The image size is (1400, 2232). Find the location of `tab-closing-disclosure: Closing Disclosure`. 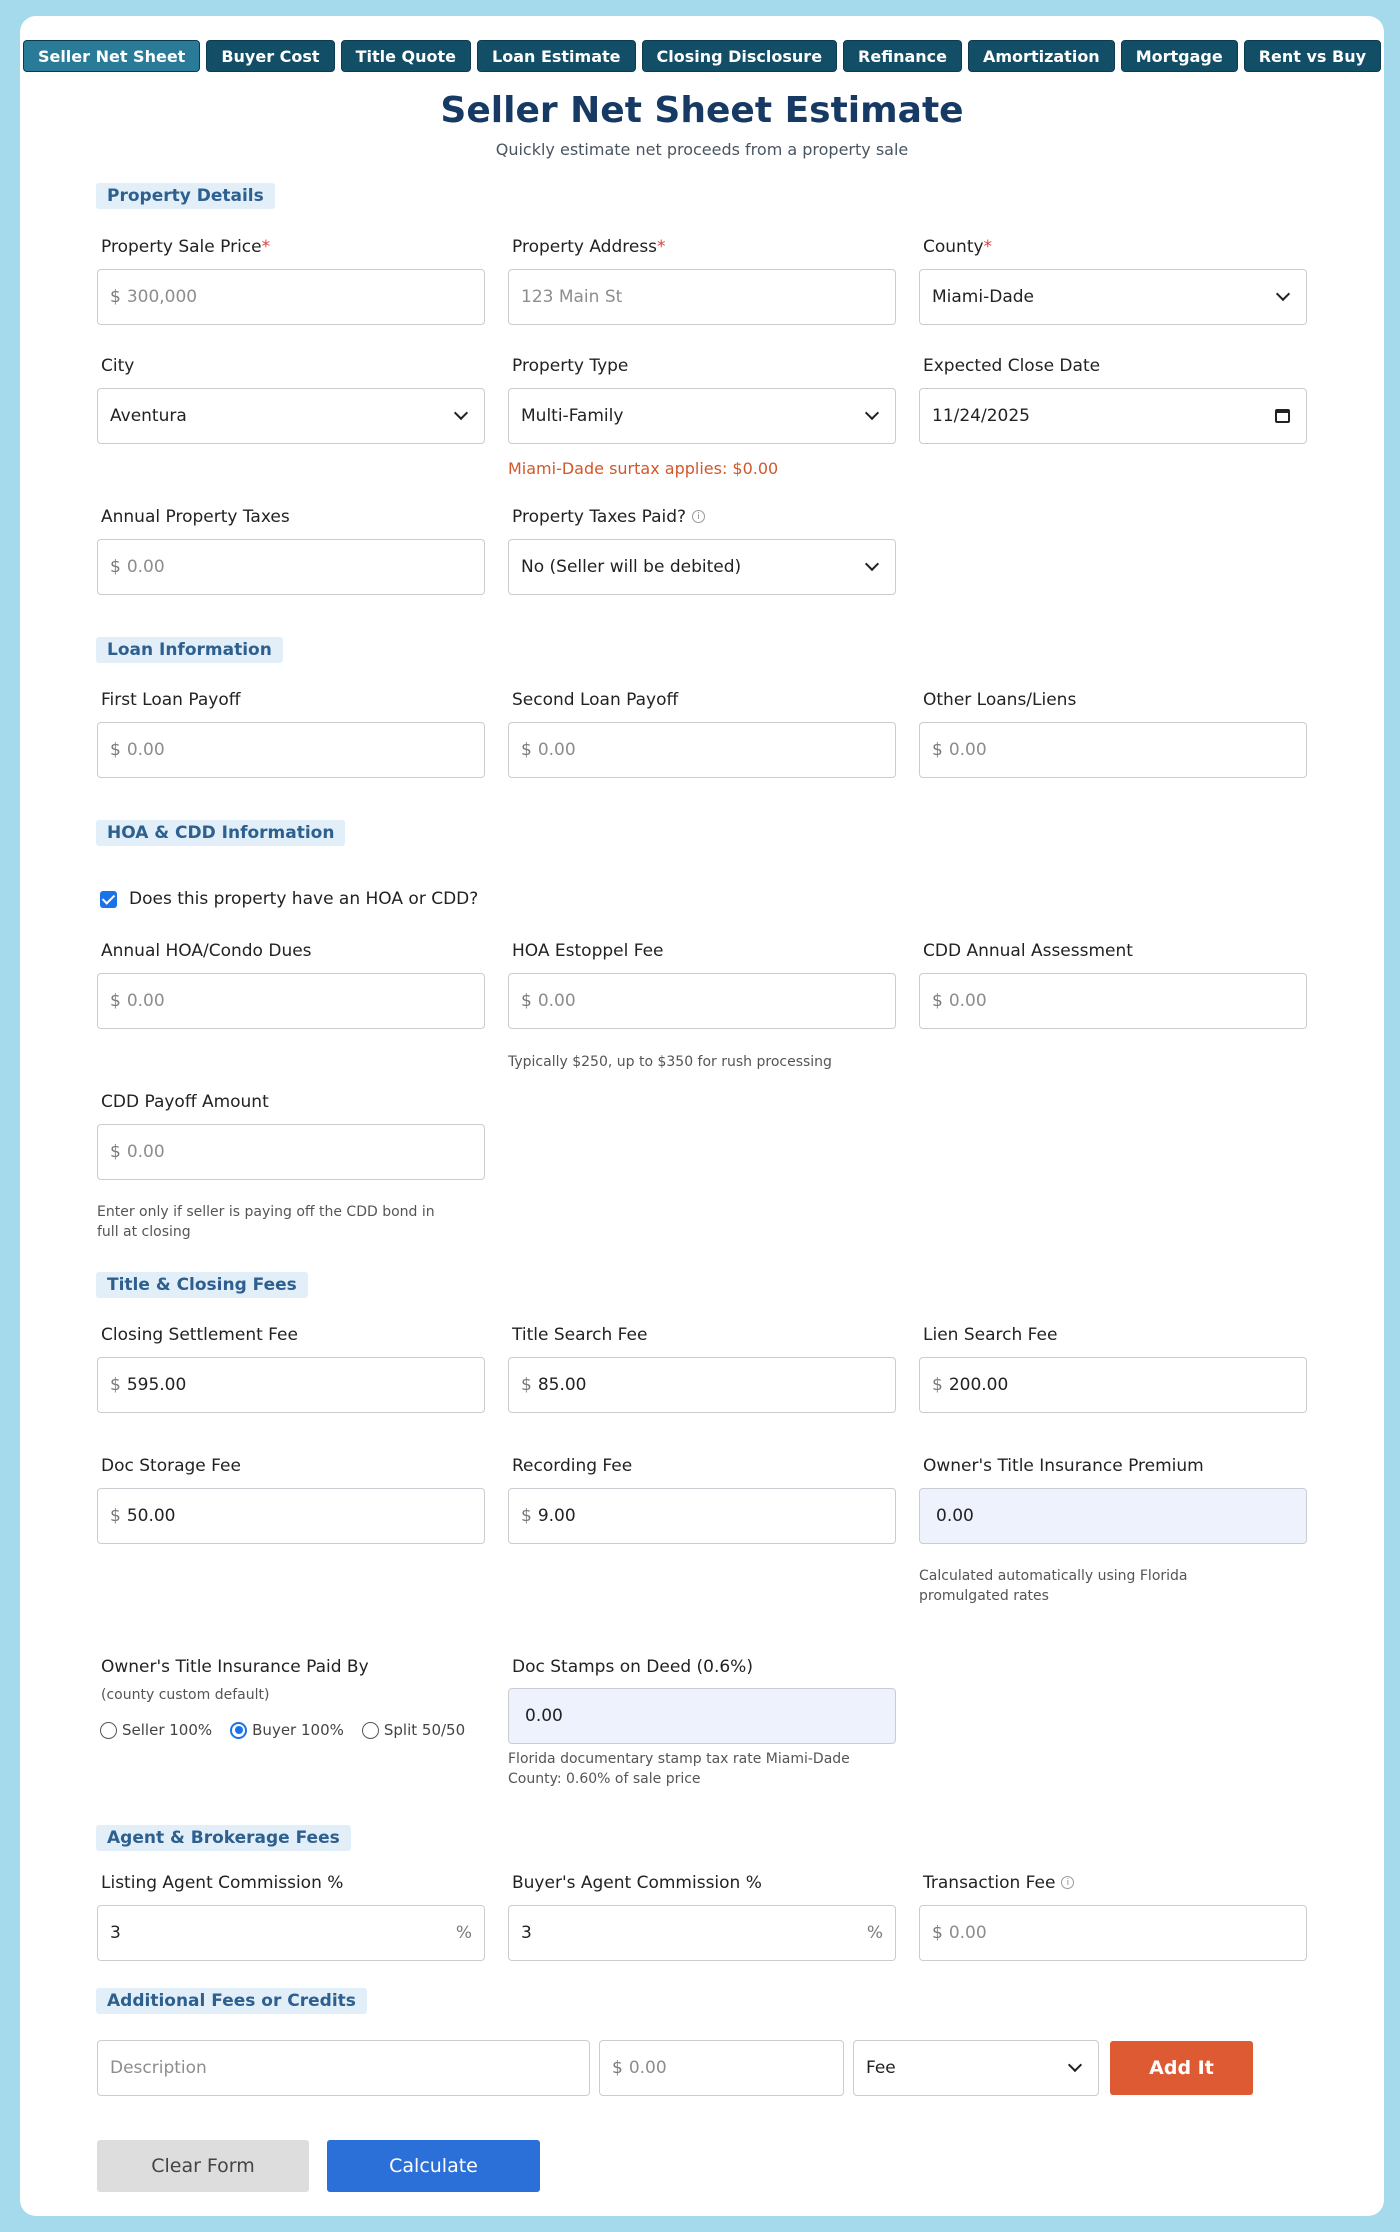

tab-closing-disclosure: Closing Disclosure is located at coordinates (739, 56).